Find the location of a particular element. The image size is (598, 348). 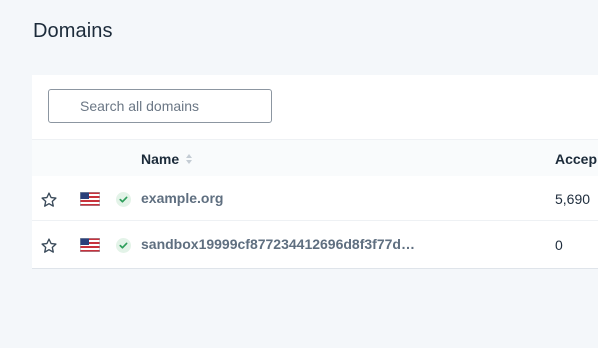

table-header: Name Accep is located at coordinates (315, 157).